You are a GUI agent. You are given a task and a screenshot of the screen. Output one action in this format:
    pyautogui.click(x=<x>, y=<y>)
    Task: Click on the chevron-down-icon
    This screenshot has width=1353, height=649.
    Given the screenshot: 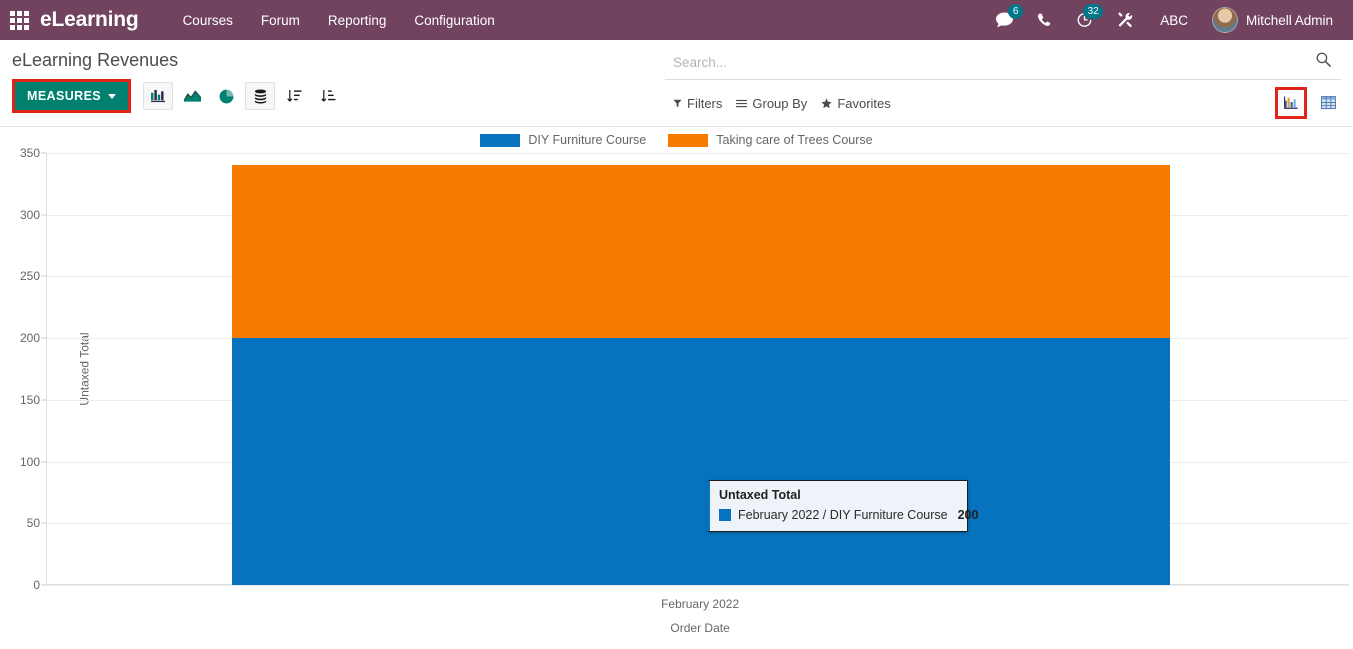 What is the action you would take?
    pyautogui.click(x=112, y=96)
    